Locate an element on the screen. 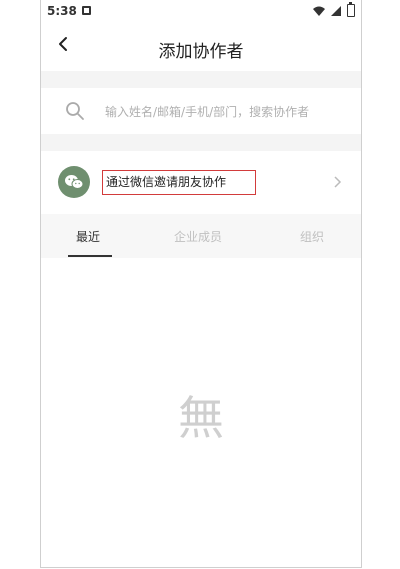  status-time: 5:38 is located at coordinates (62, 11).